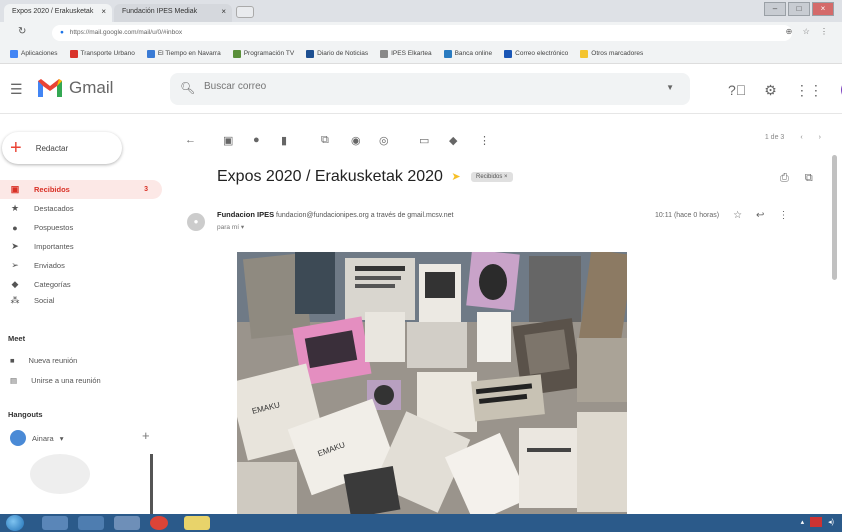  I want to click on reply-icon: ↩, so click(760, 215).